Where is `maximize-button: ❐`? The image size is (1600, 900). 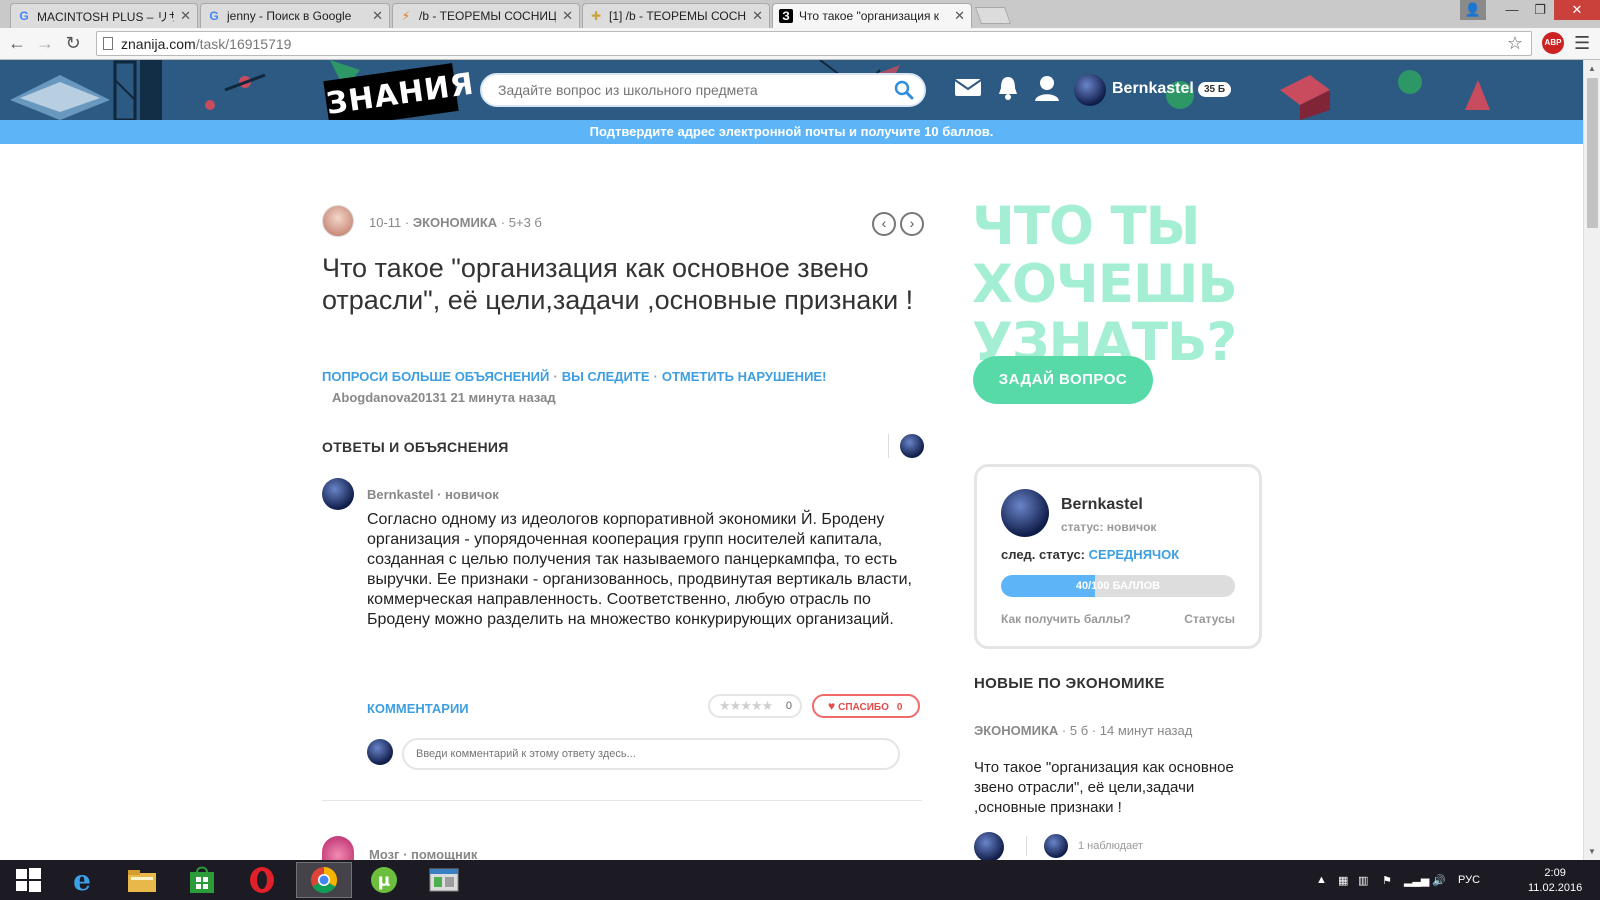
maximize-button: ❐ is located at coordinates (1540, 10).